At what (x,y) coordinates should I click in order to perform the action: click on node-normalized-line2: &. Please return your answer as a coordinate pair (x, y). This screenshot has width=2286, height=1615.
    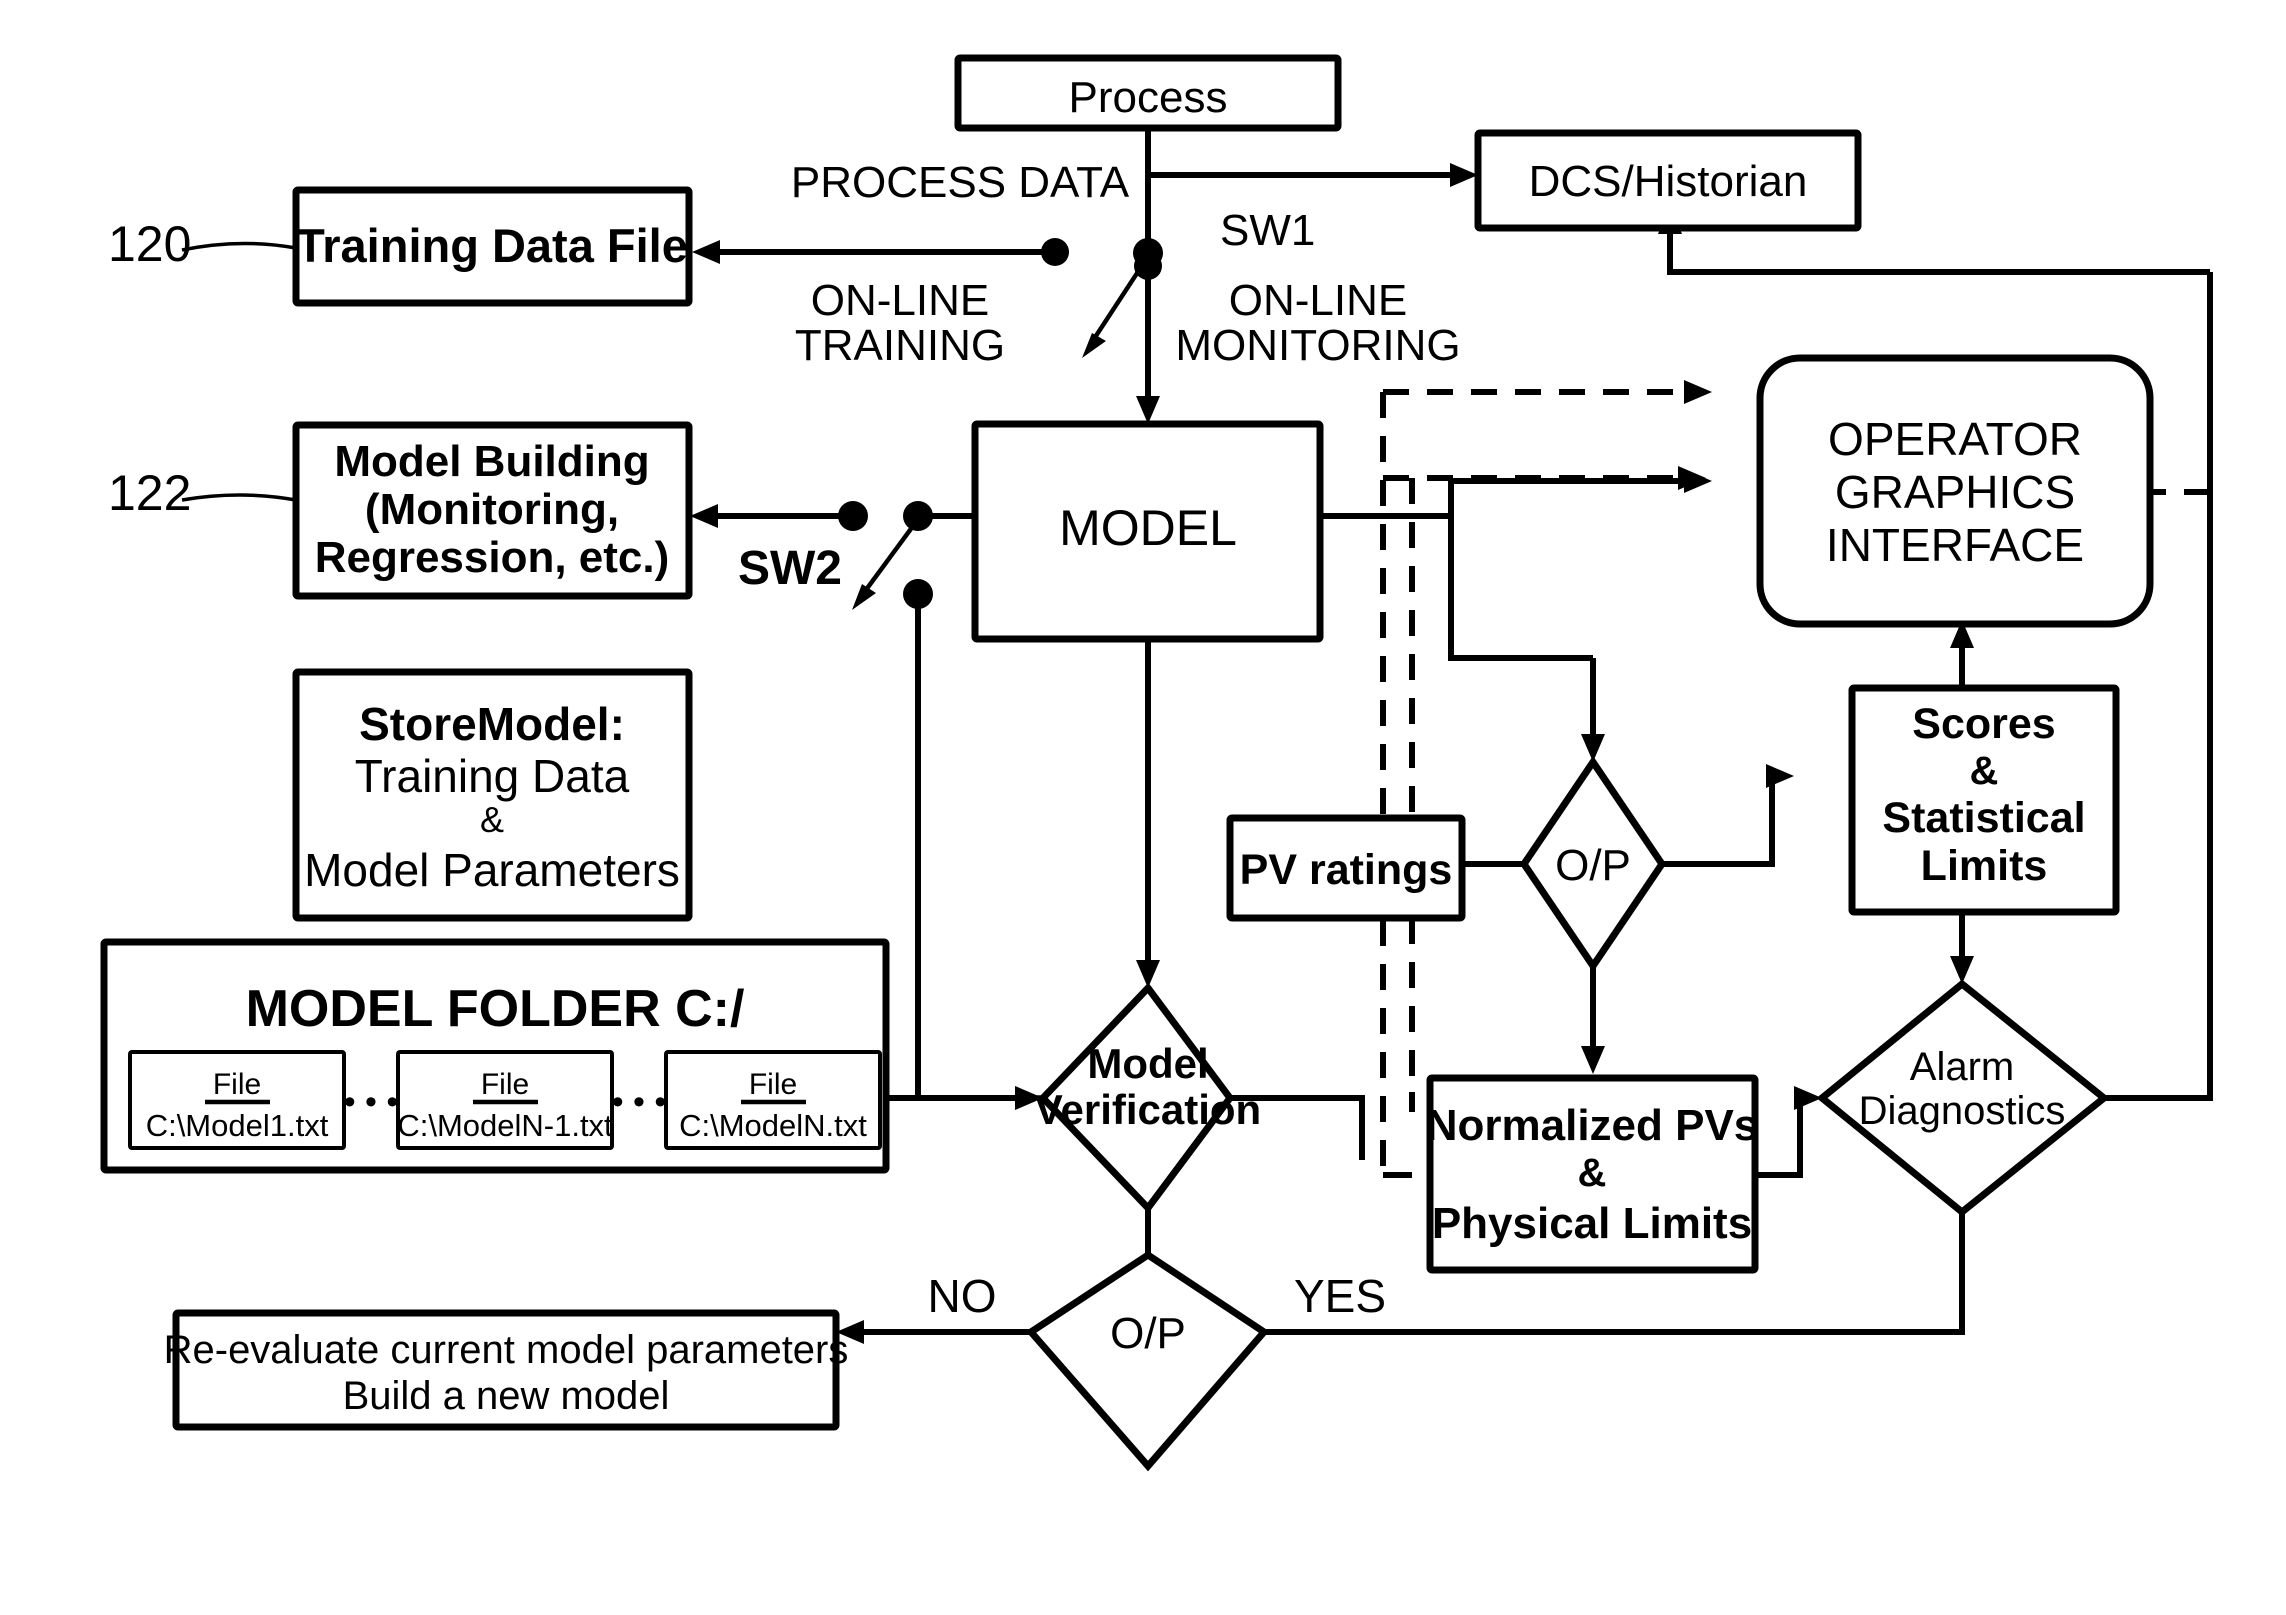
    Looking at the image, I should click on (1592, 1173).